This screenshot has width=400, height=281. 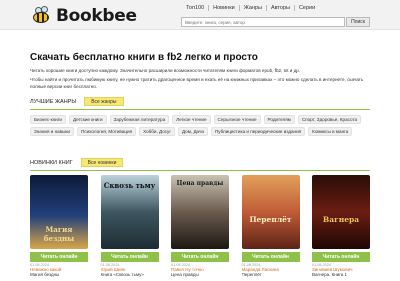 What do you see at coordinates (270, 212) in the screenshot?
I see `book-cover: Переплёт` at bounding box center [270, 212].